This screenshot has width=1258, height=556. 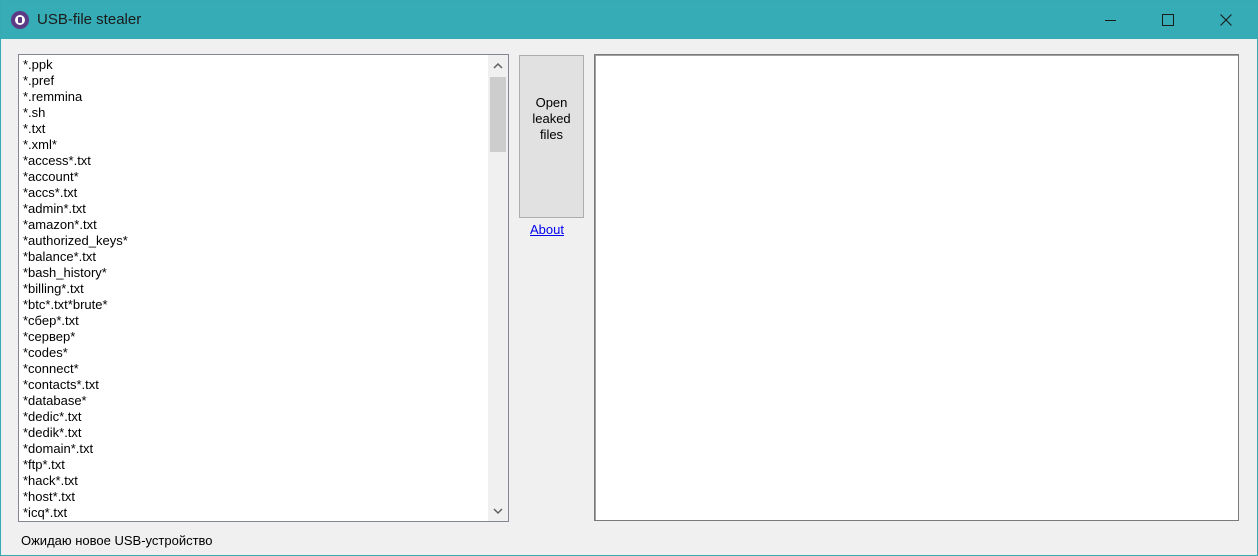 I want to click on scroll-up-button, so click(x=498, y=65).